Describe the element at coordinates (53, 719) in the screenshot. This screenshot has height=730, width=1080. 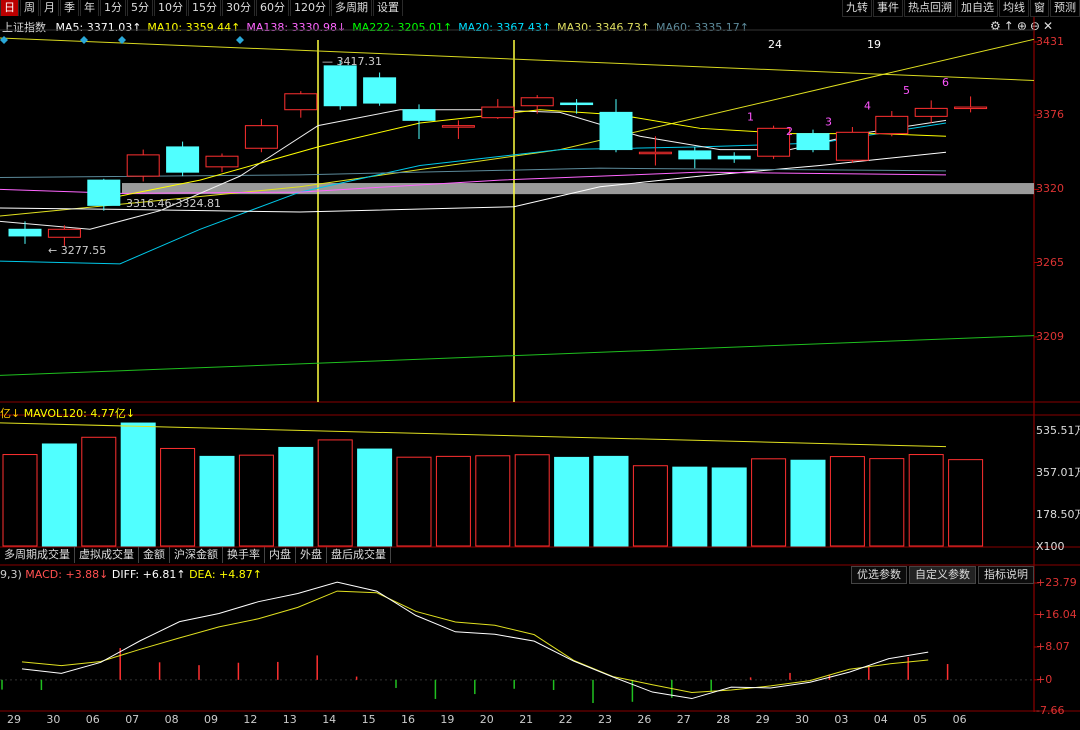
I see `date-label-1: 30` at that location.